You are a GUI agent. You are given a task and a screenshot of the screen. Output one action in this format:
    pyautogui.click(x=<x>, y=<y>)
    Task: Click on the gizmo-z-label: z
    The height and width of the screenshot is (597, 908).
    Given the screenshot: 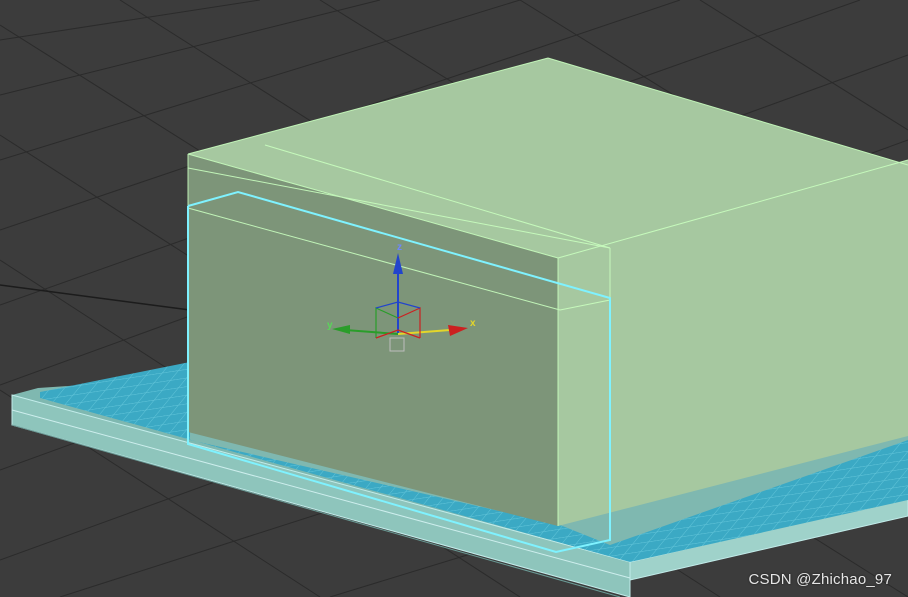 What is the action you would take?
    pyautogui.click(x=399, y=247)
    